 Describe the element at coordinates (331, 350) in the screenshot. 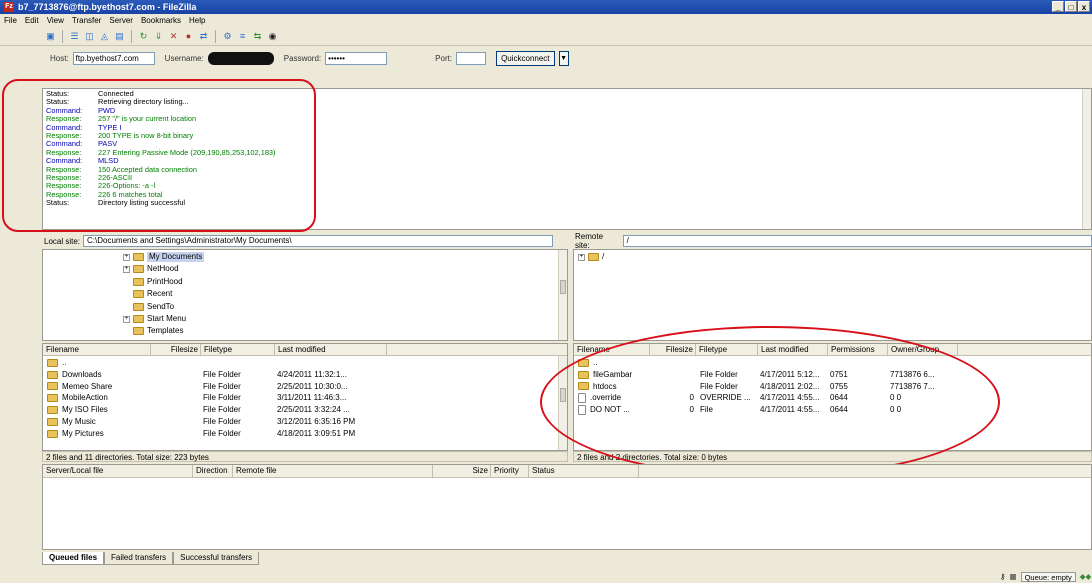

I see `column-last-modified: Last modified` at that location.